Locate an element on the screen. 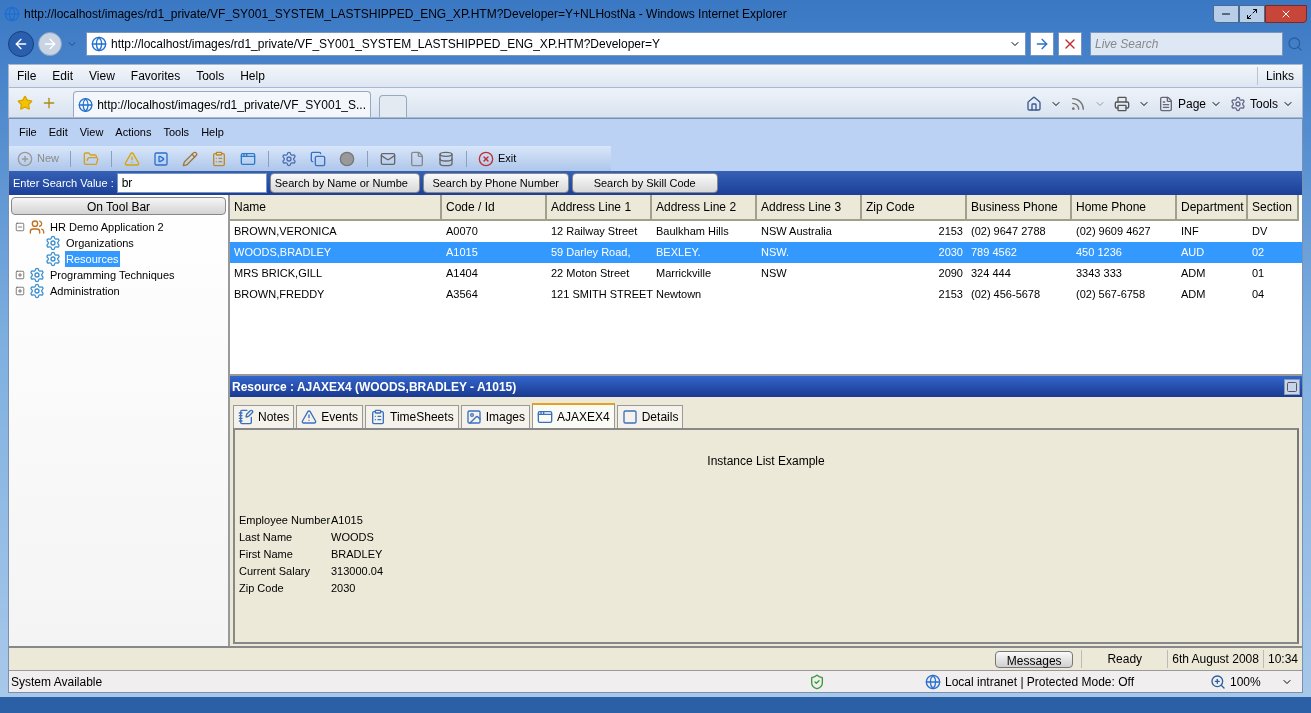 This screenshot has height=713, width=1311. new-tab-button is located at coordinates (393, 106).